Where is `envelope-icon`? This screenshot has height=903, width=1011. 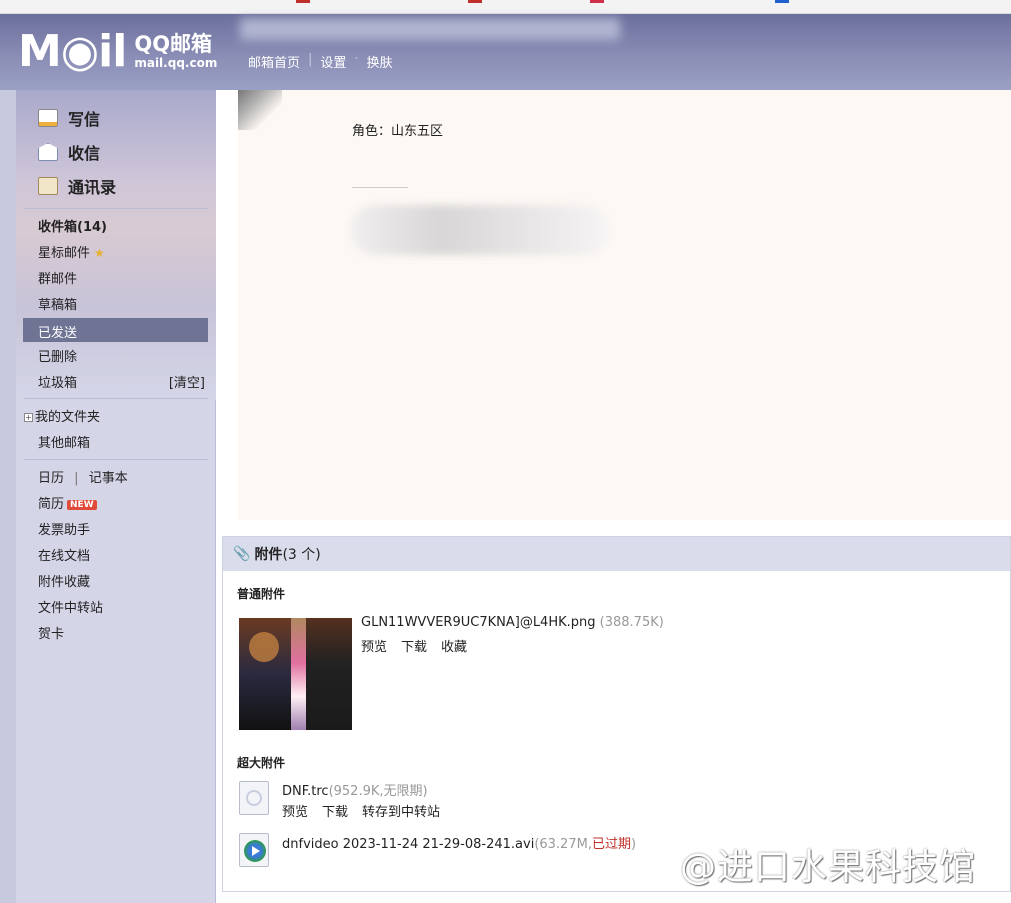 envelope-icon is located at coordinates (48, 152).